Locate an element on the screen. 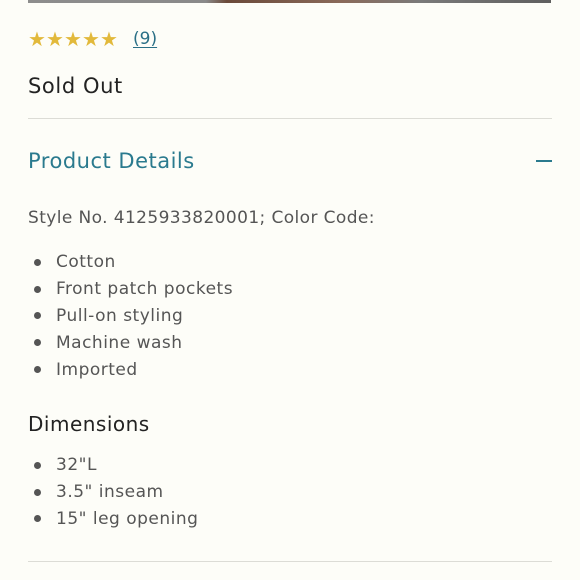 The image size is (580, 580). product-image-edge is located at coordinates (289, 1).